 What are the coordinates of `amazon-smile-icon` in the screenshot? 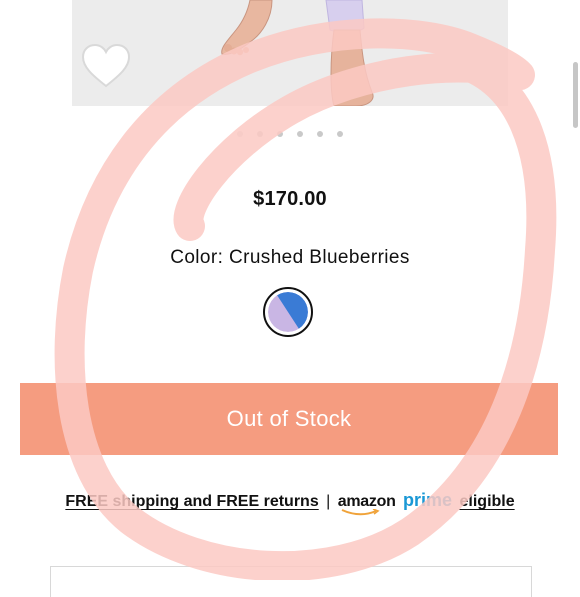 It's located at (360, 512).